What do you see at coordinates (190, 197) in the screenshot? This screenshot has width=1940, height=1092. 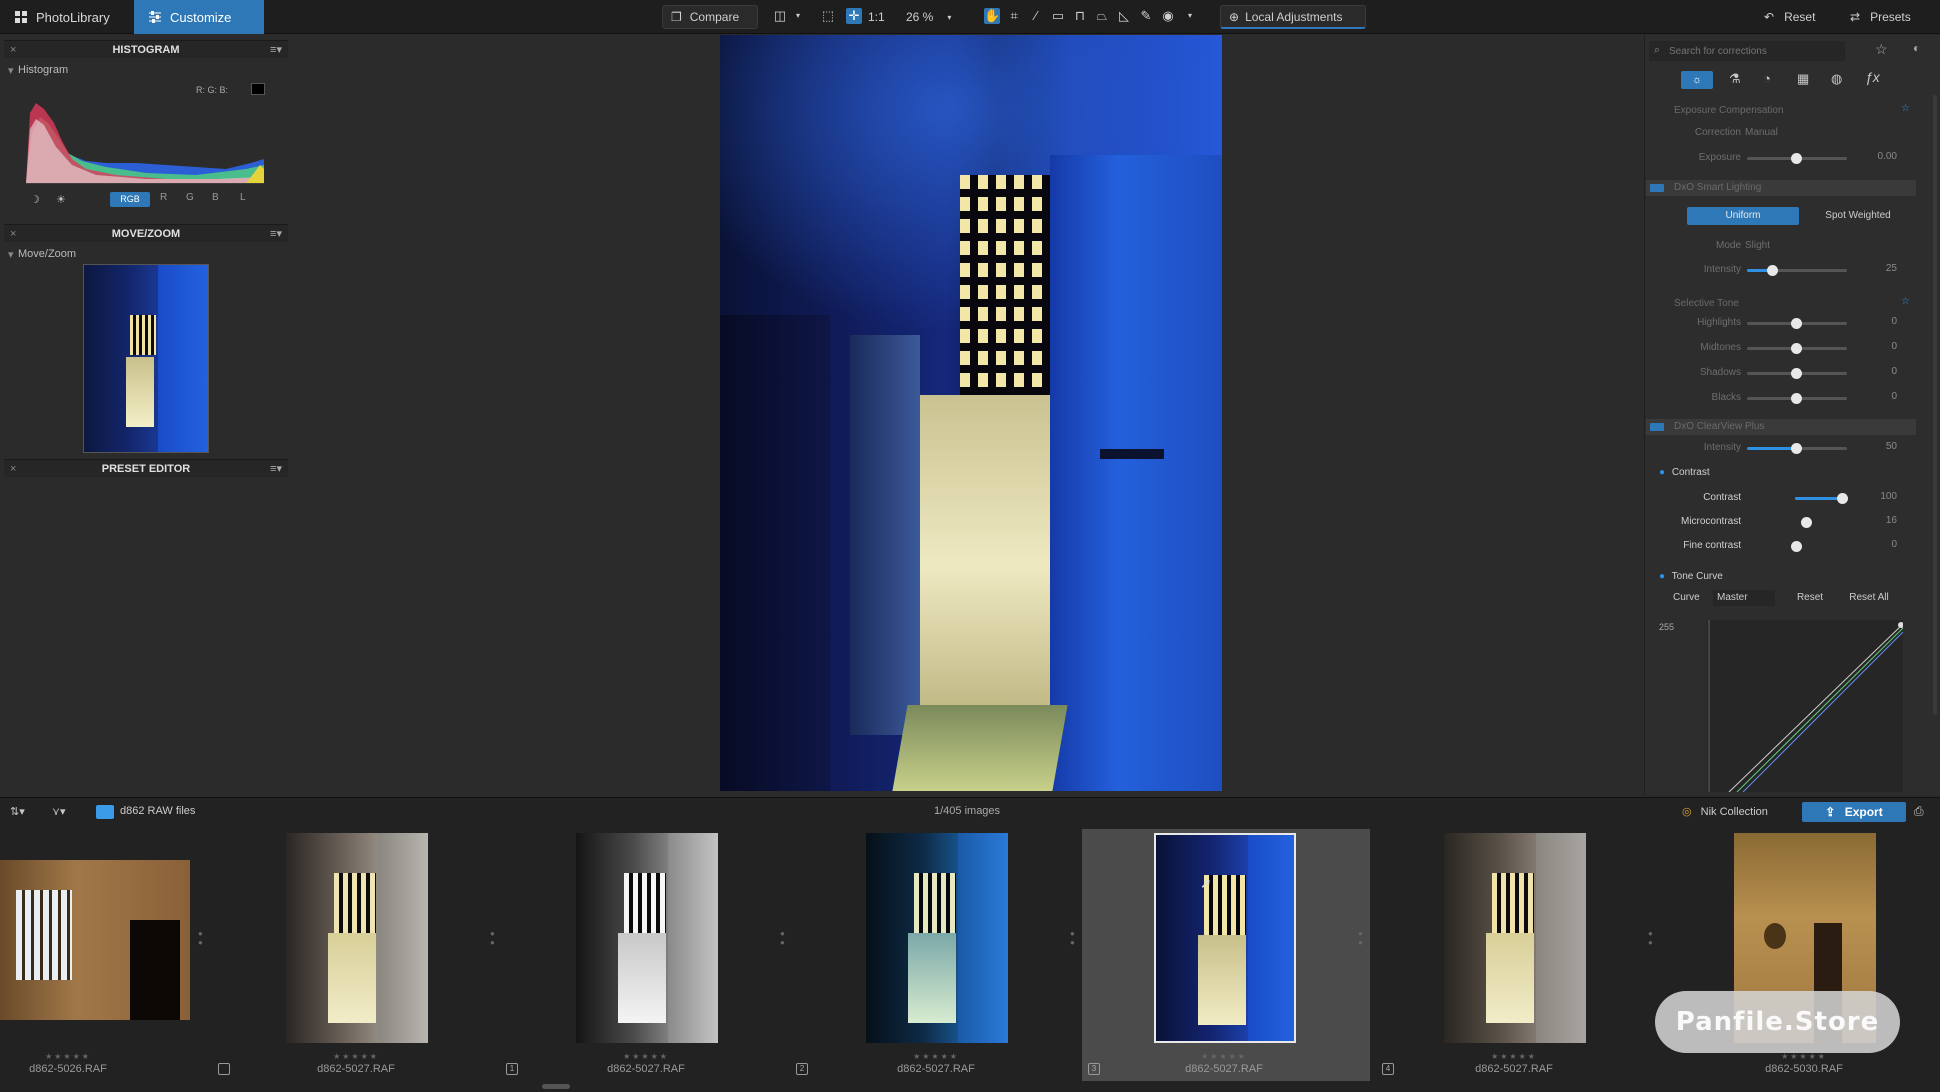 I see `channel-g: G` at bounding box center [190, 197].